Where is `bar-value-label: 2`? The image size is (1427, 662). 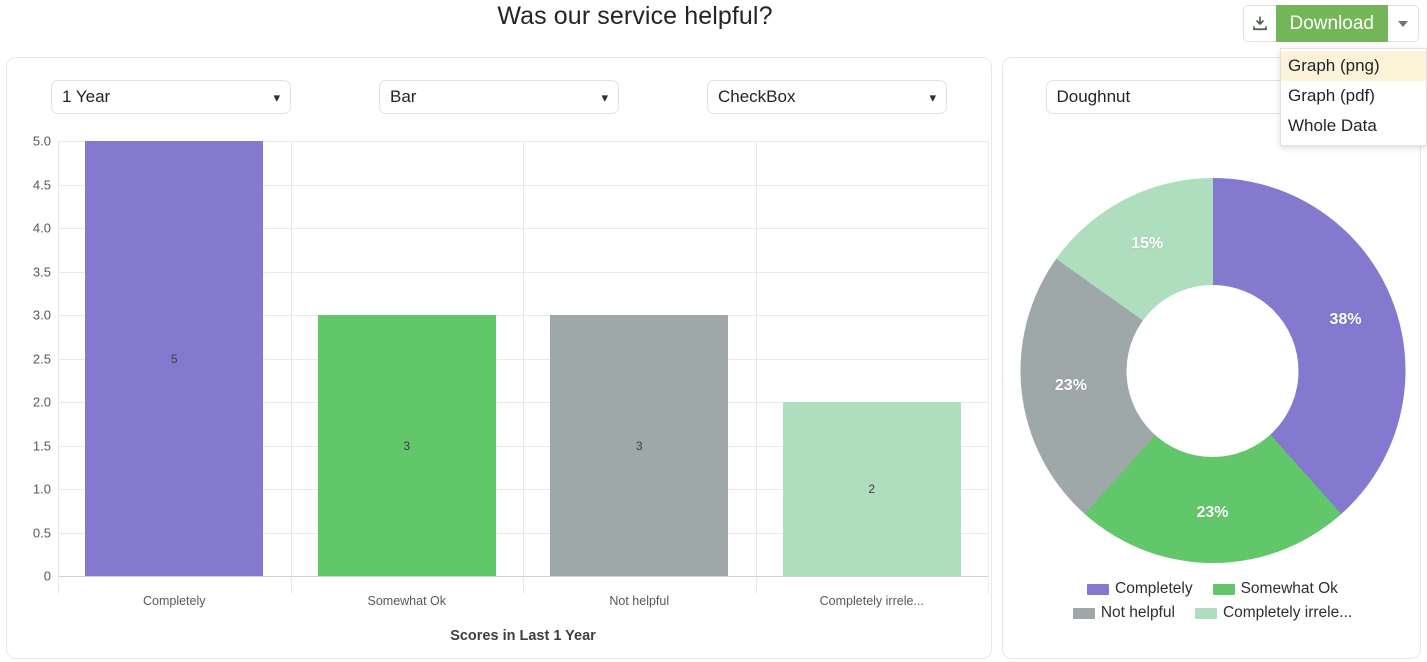 bar-value-label: 2 is located at coordinates (872, 489).